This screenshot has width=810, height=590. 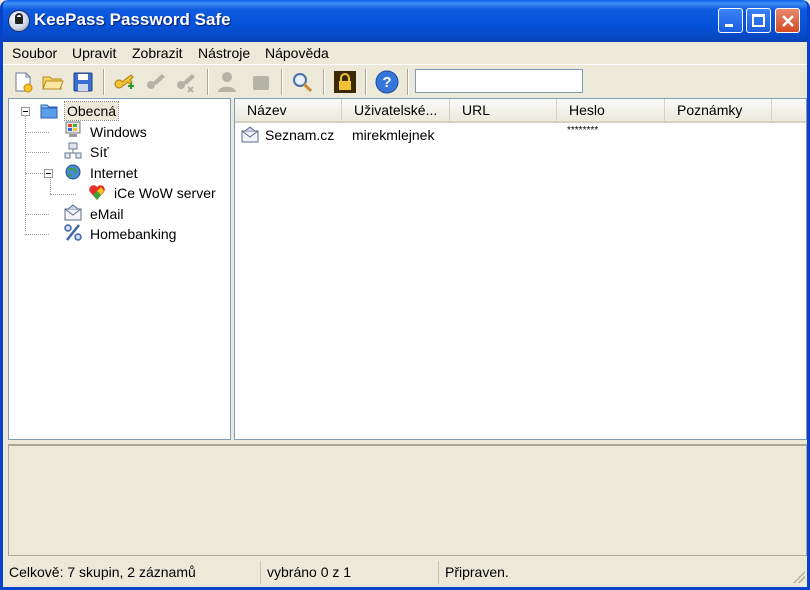 I want to click on keepass-lock-icon, so click(x=19, y=21).